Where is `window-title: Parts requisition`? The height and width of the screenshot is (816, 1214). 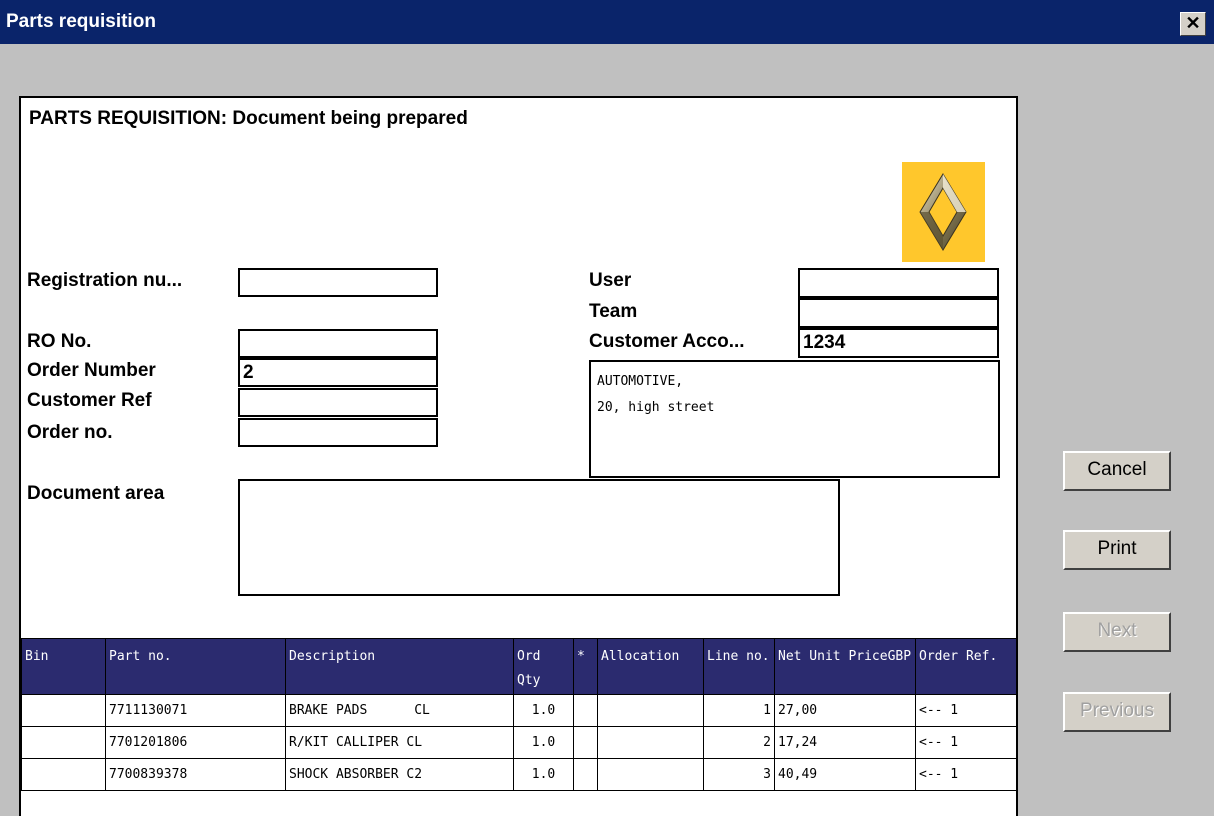
window-title: Parts requisition is located at coordinates (81, 21).